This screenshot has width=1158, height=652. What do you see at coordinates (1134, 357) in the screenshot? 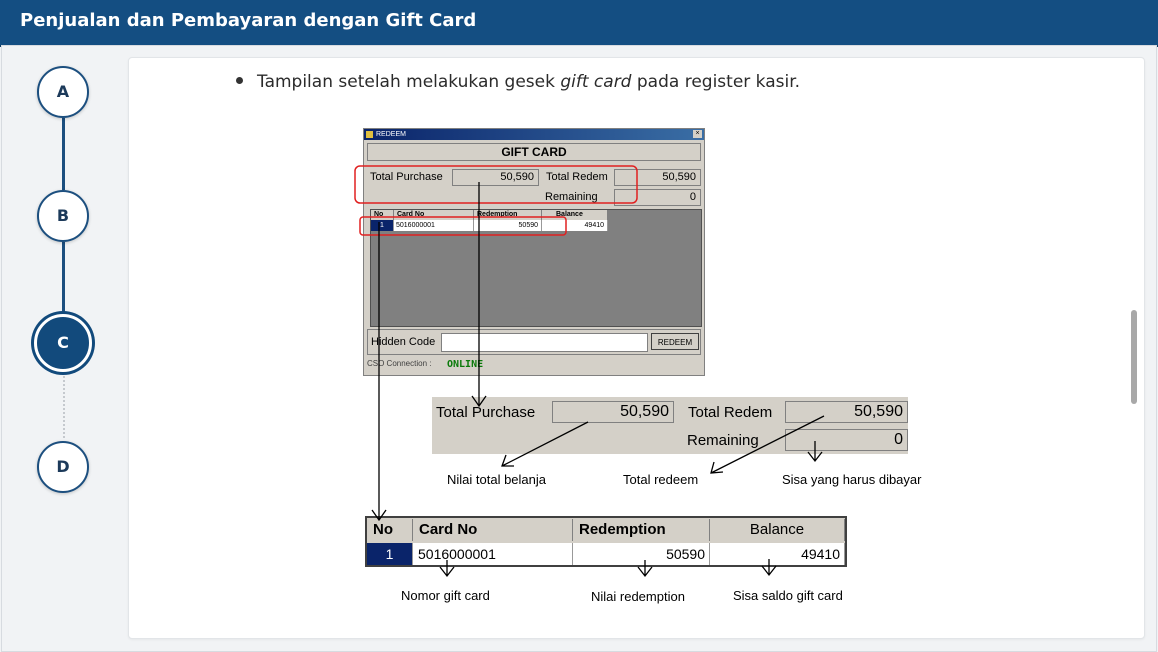
I see `scrollbar-thumb` at bounding box center [1134, 357].